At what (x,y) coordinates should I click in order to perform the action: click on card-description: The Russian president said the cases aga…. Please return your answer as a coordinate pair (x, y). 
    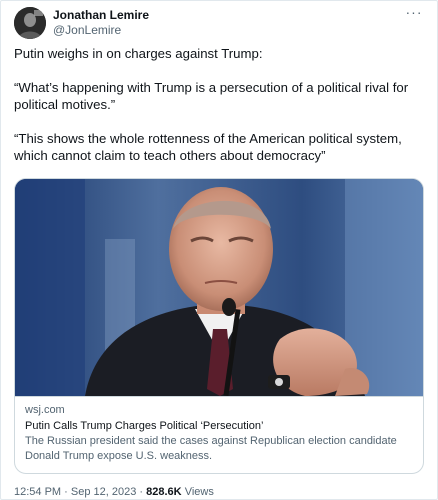
    Looking at the image, I should click on (211, 448).